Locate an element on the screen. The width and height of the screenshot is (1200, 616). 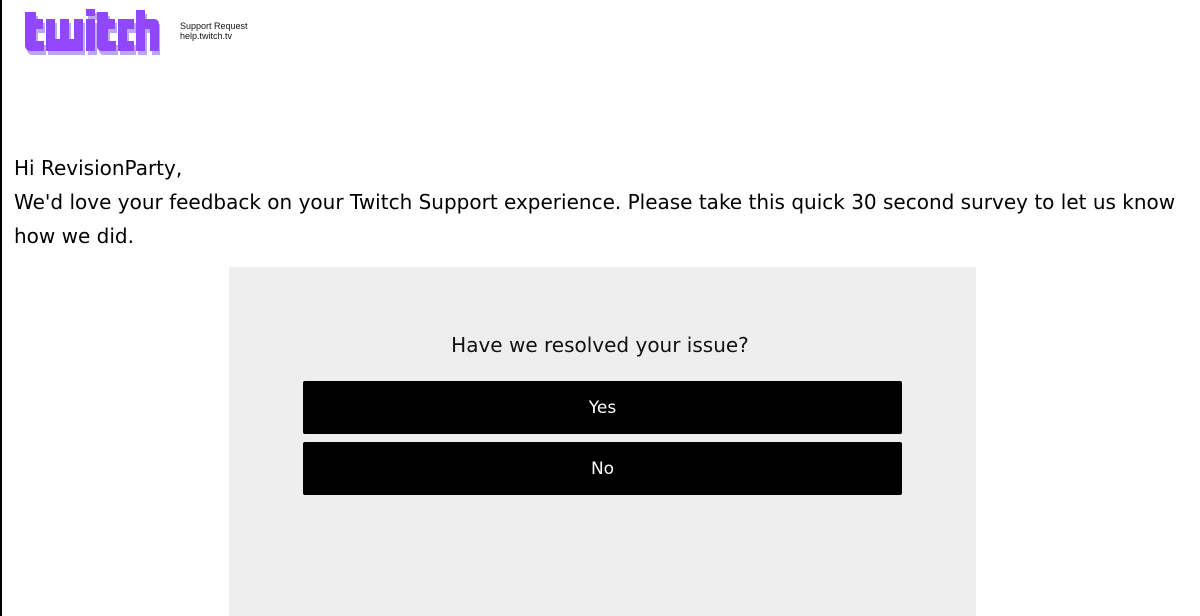
greeting-text: Hi RevisionParty, is located at coordinates (98, 168).